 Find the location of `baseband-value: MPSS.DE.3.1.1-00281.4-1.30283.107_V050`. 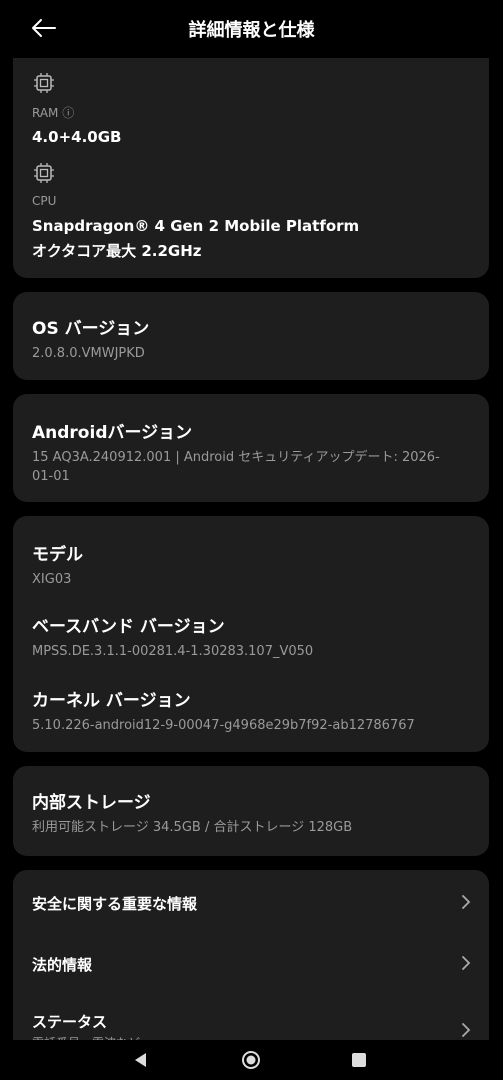

baseband-value: MPSS.DE.3.1.1-00281.4-1.30283.107_V050 is located at coordinates (173, 651).